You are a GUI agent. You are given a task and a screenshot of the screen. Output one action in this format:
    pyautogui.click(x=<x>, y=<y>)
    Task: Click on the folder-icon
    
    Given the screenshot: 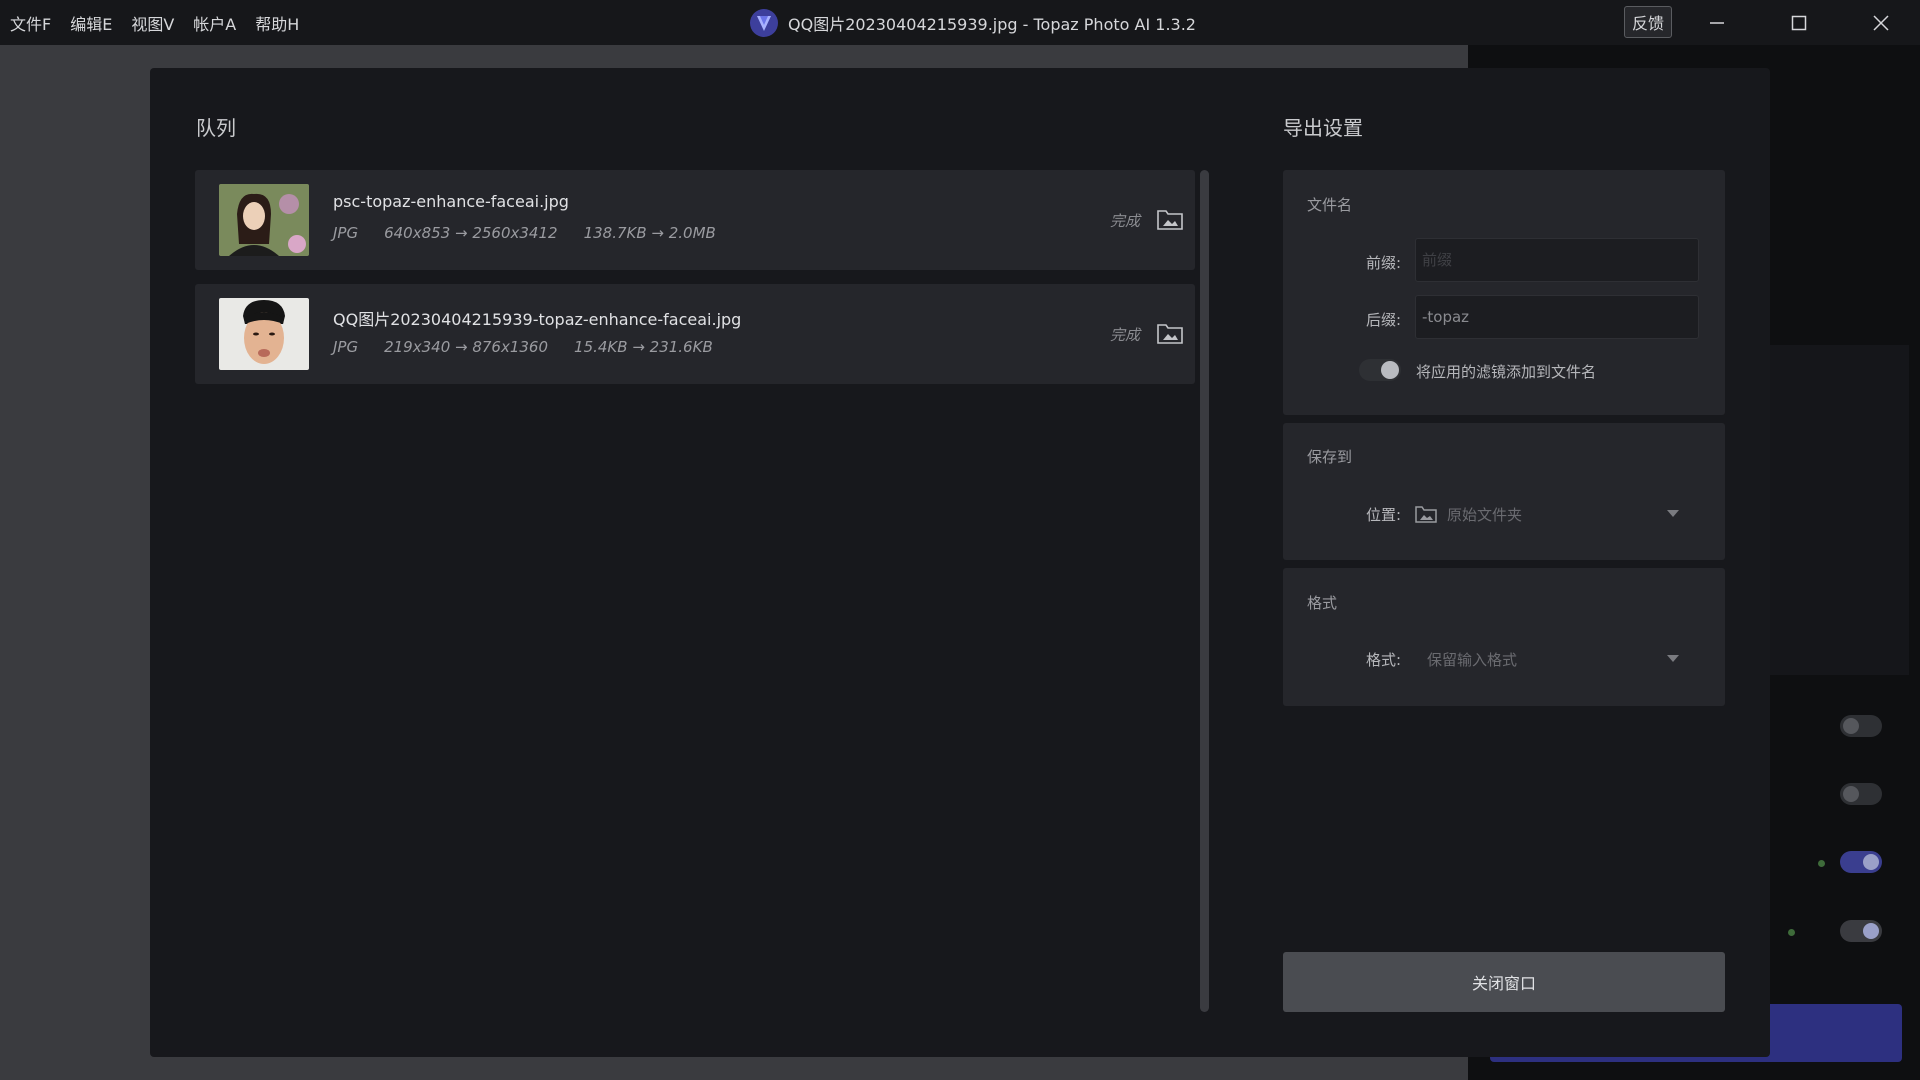 What is the action you would take?
    pyautogui.click(x=1426, y=514)
    